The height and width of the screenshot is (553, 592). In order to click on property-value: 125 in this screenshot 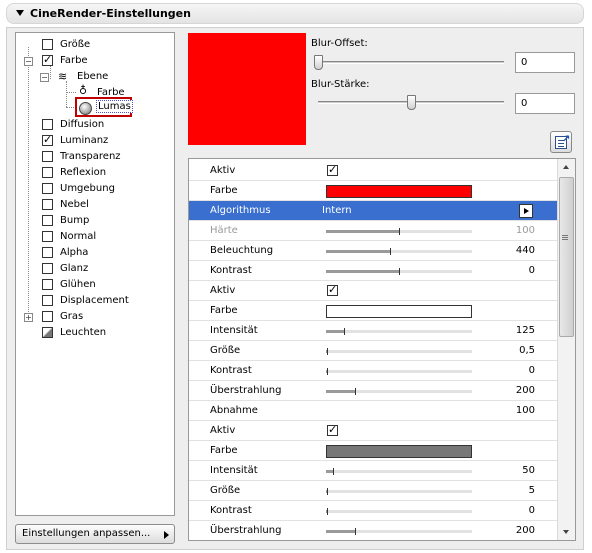, I will do `click(525, 330)`.